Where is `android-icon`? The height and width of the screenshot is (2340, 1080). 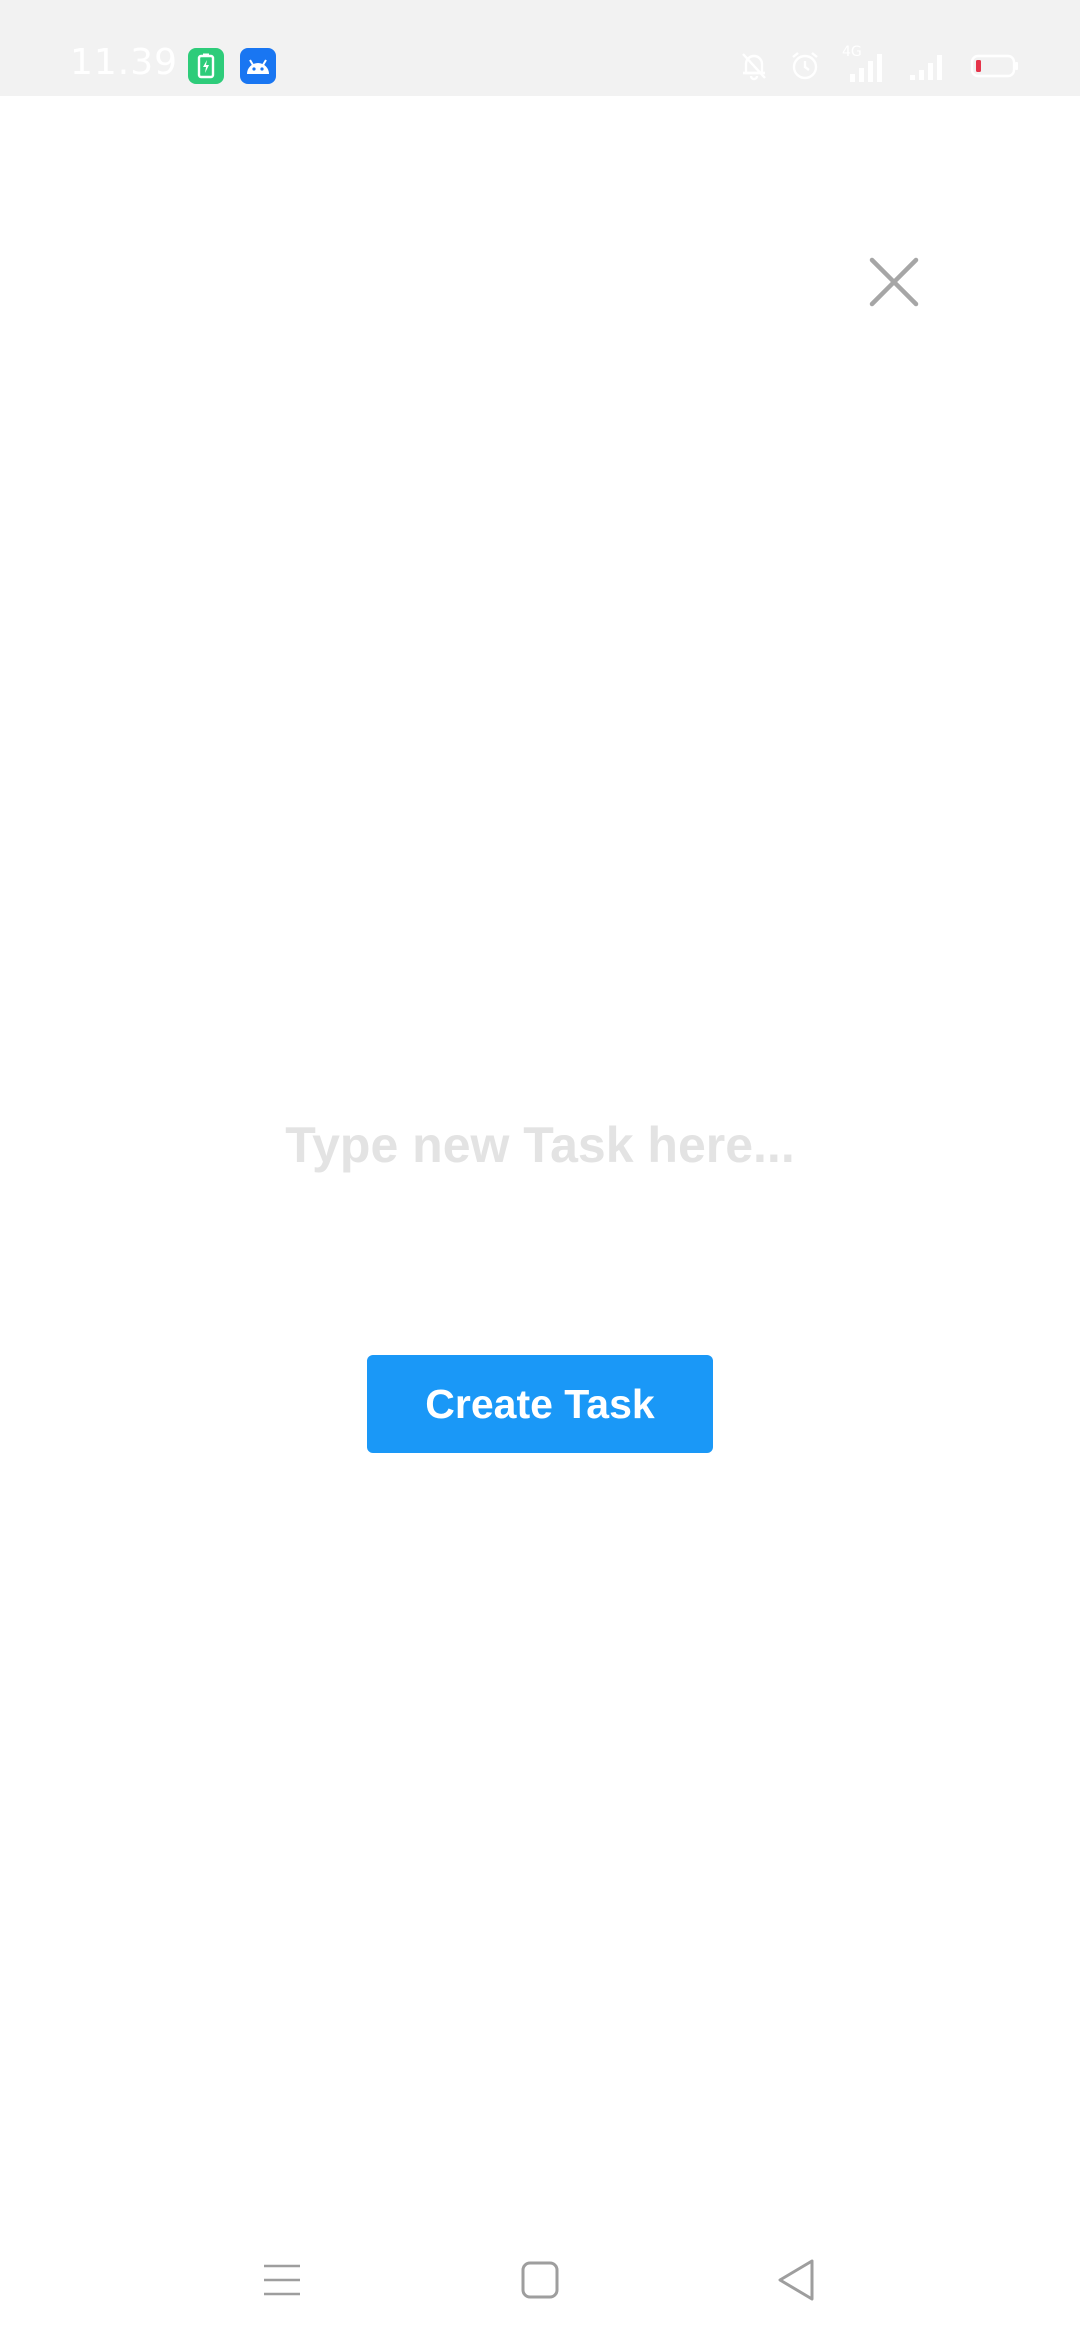
android-icon is located at coordinates (258, 66).